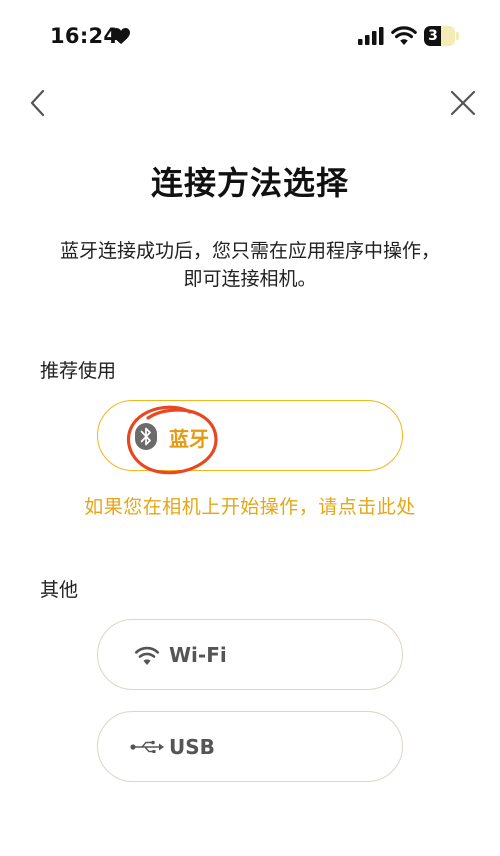 This screenshot has width=500, height=856. I want to click on battery-level: 3, so click(433, 36).